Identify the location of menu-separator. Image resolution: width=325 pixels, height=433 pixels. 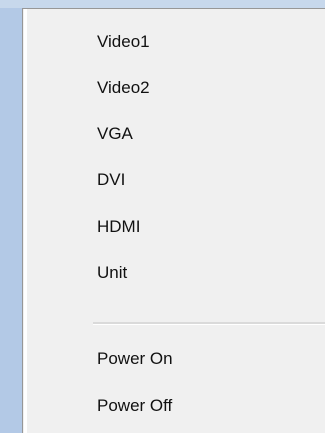
(209, 323).